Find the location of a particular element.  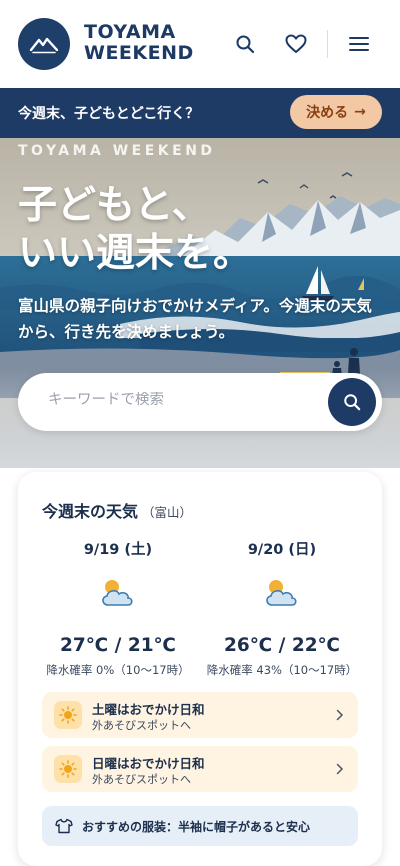

decide-button-label: 決める is located at coordinates (327, 113).